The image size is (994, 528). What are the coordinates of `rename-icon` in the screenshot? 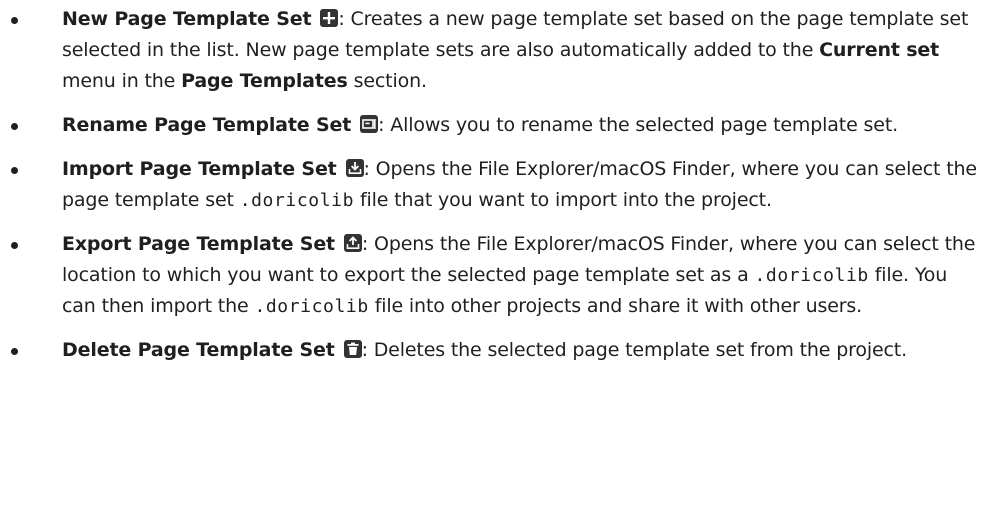 It's located at (369, 124).